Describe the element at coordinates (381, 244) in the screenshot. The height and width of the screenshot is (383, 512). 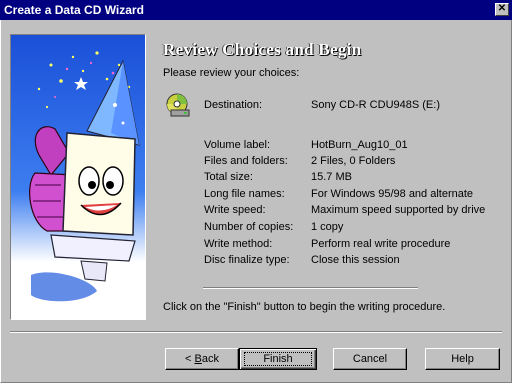
I see `write-method-value: Perform real write procedure` at that location.